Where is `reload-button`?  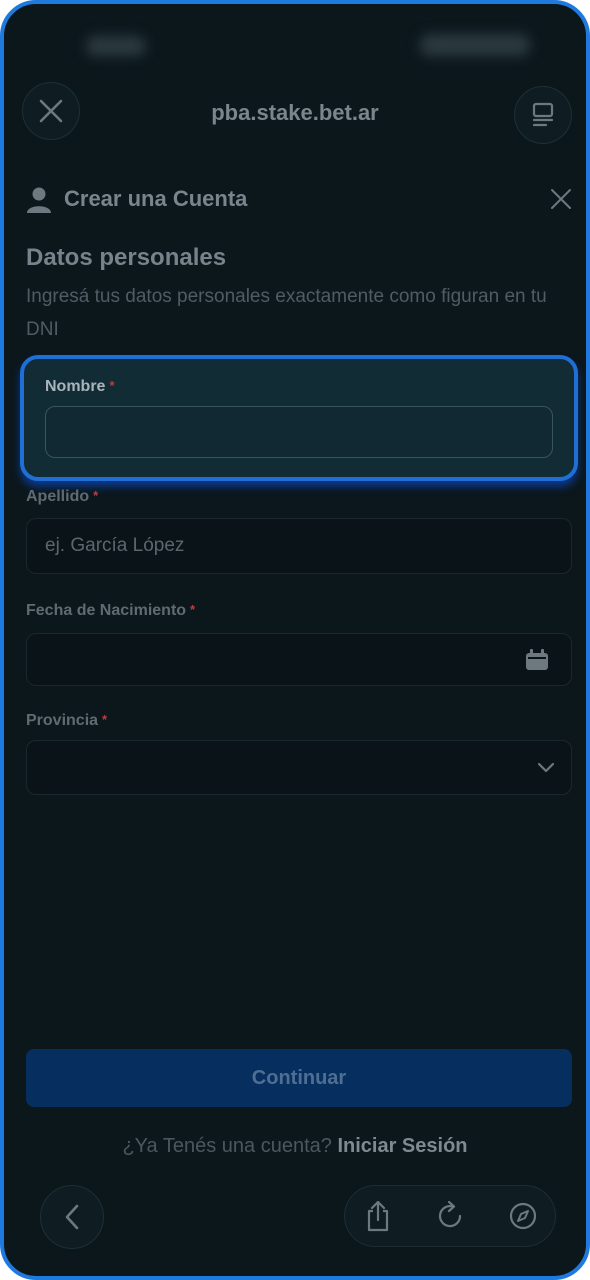 reload-button is located at coordinates (450, 1216).